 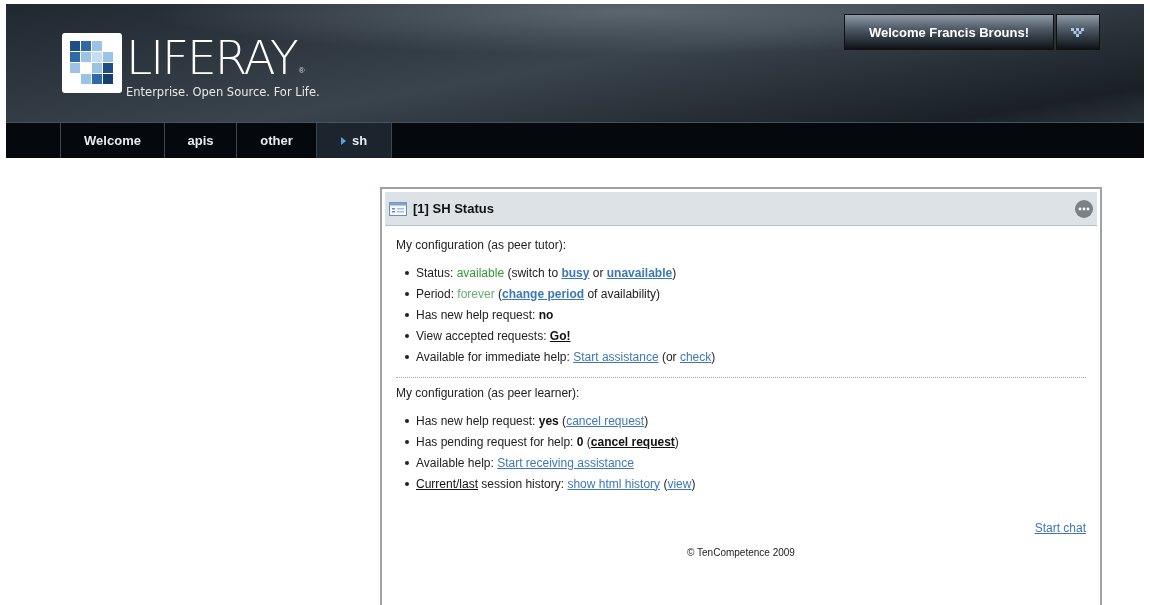 I want to click on user-greeting-button: Welcome Francis Brouns!, so click(x=949, y=32).